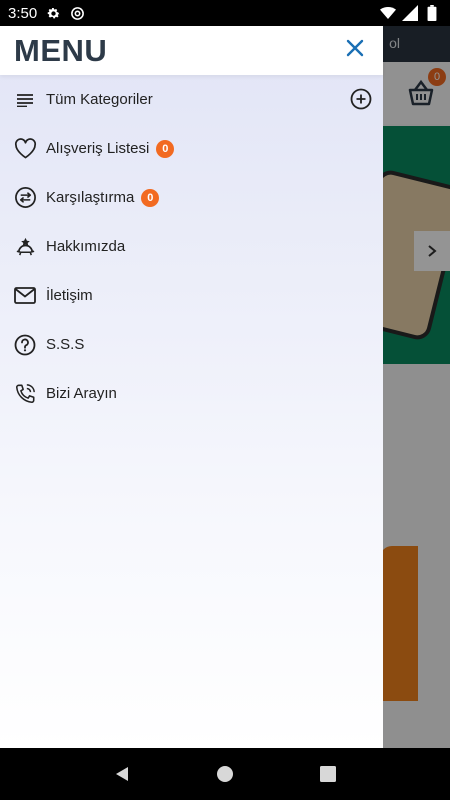 This screenshot has width=450, height=800. Describe the element at coordinates (122, 774) in the screenshot. I see `back-icon` at that location.